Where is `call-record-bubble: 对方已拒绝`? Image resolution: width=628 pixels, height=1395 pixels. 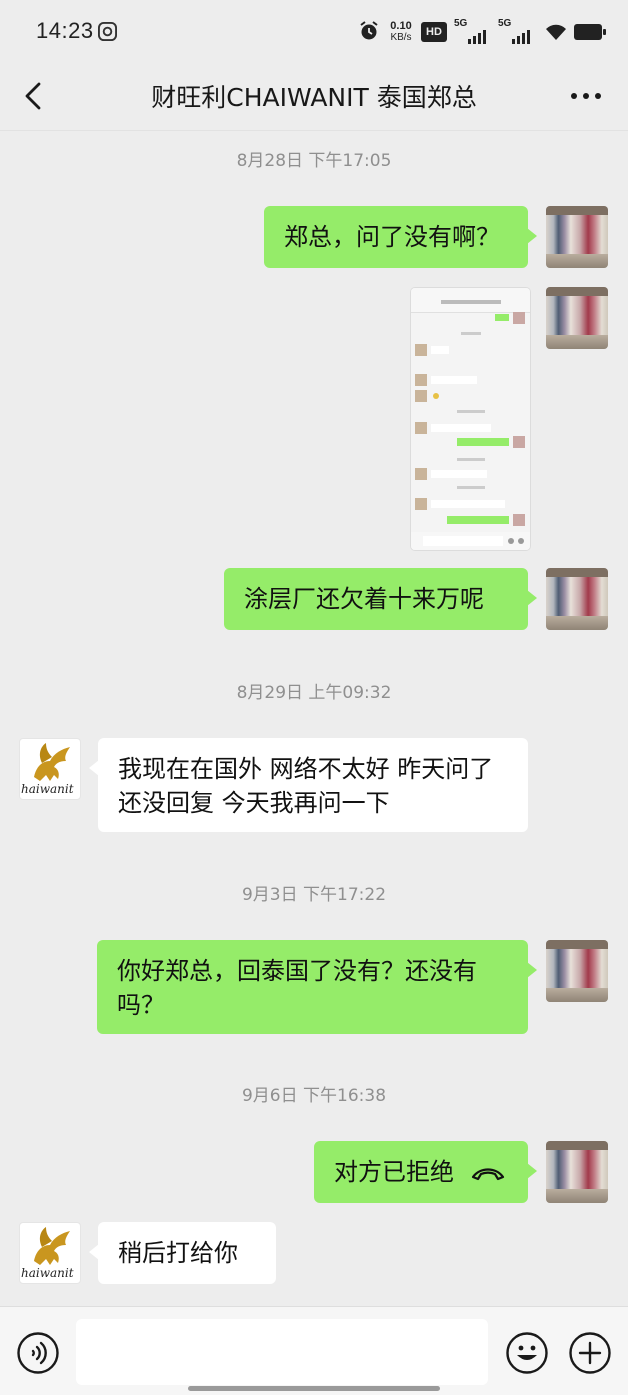 call-record-bubble: 对方已拒绝 is located at coordinates (425, 1172).